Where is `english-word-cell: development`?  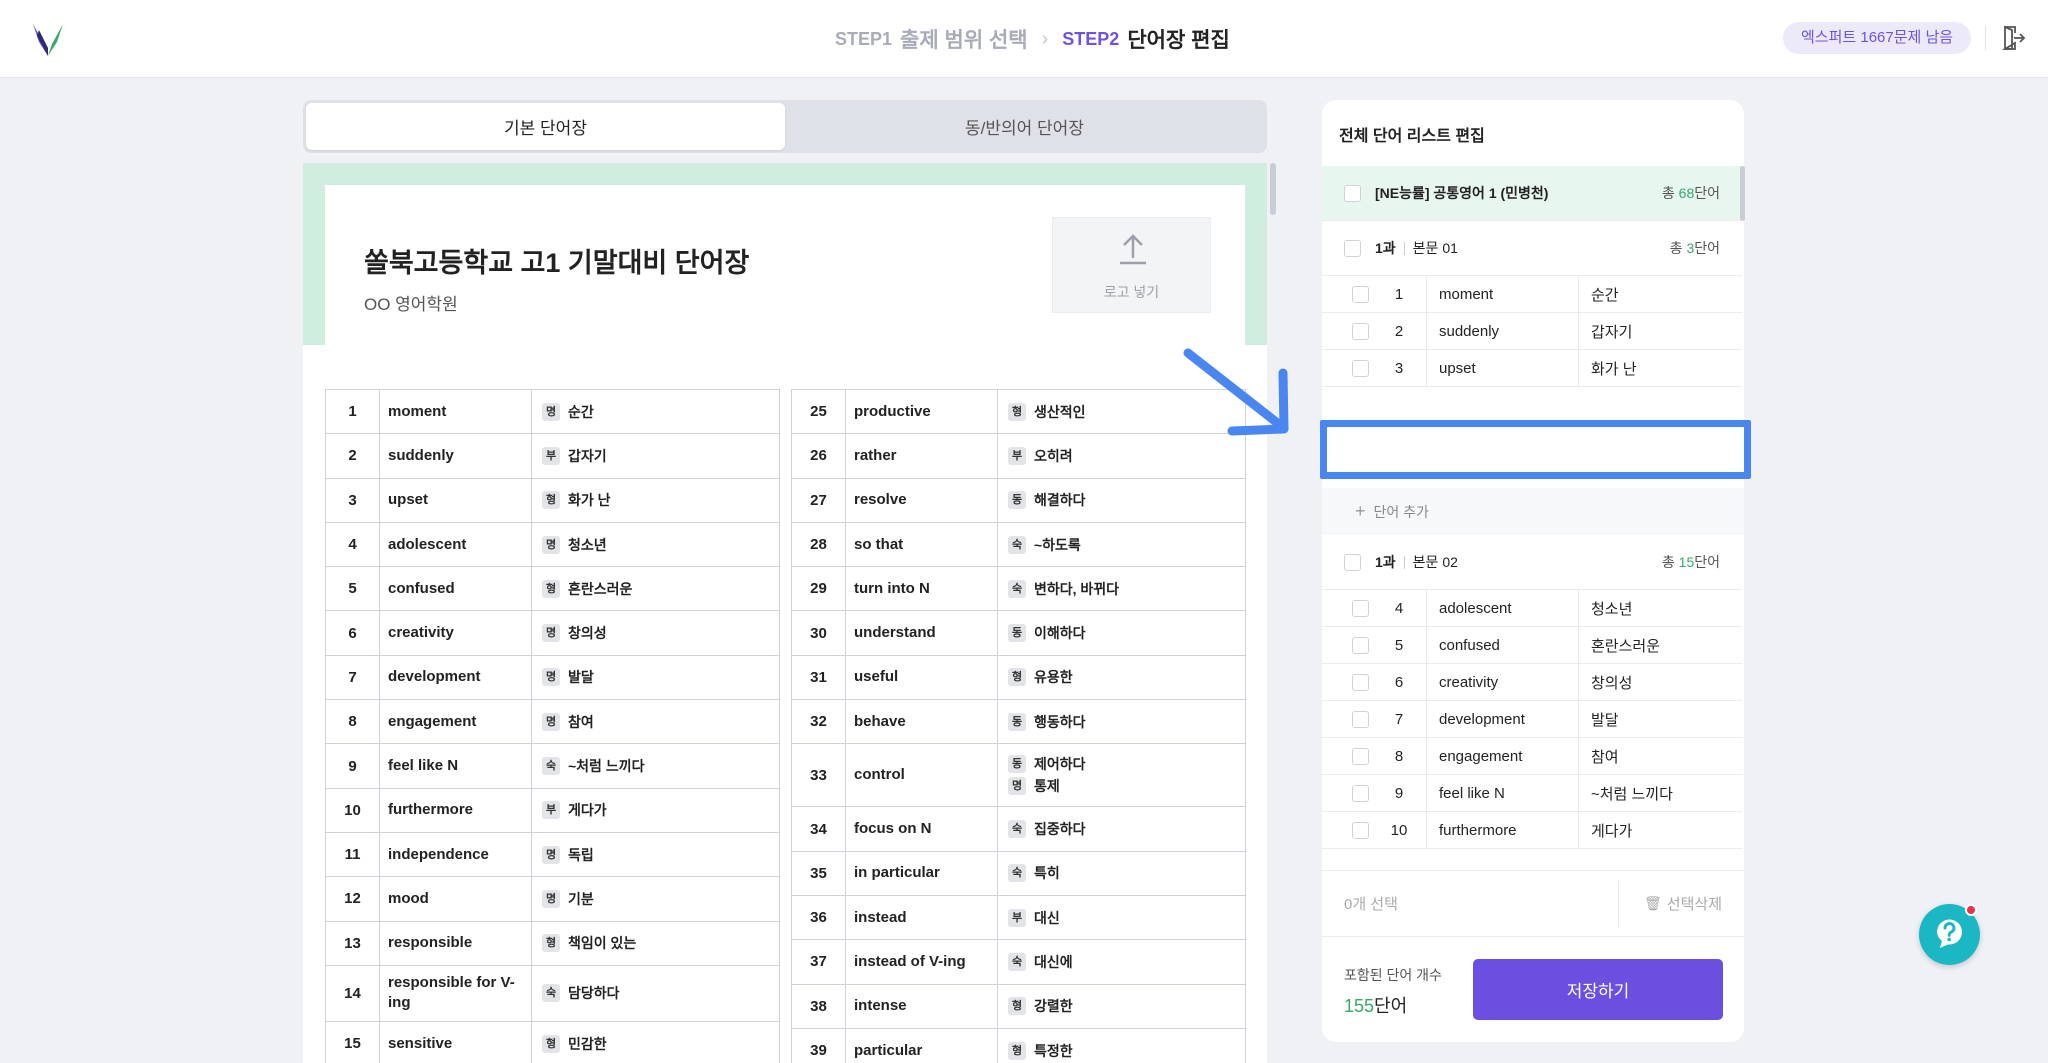 english-word-cell: development is located at coordinates (1502, 719).